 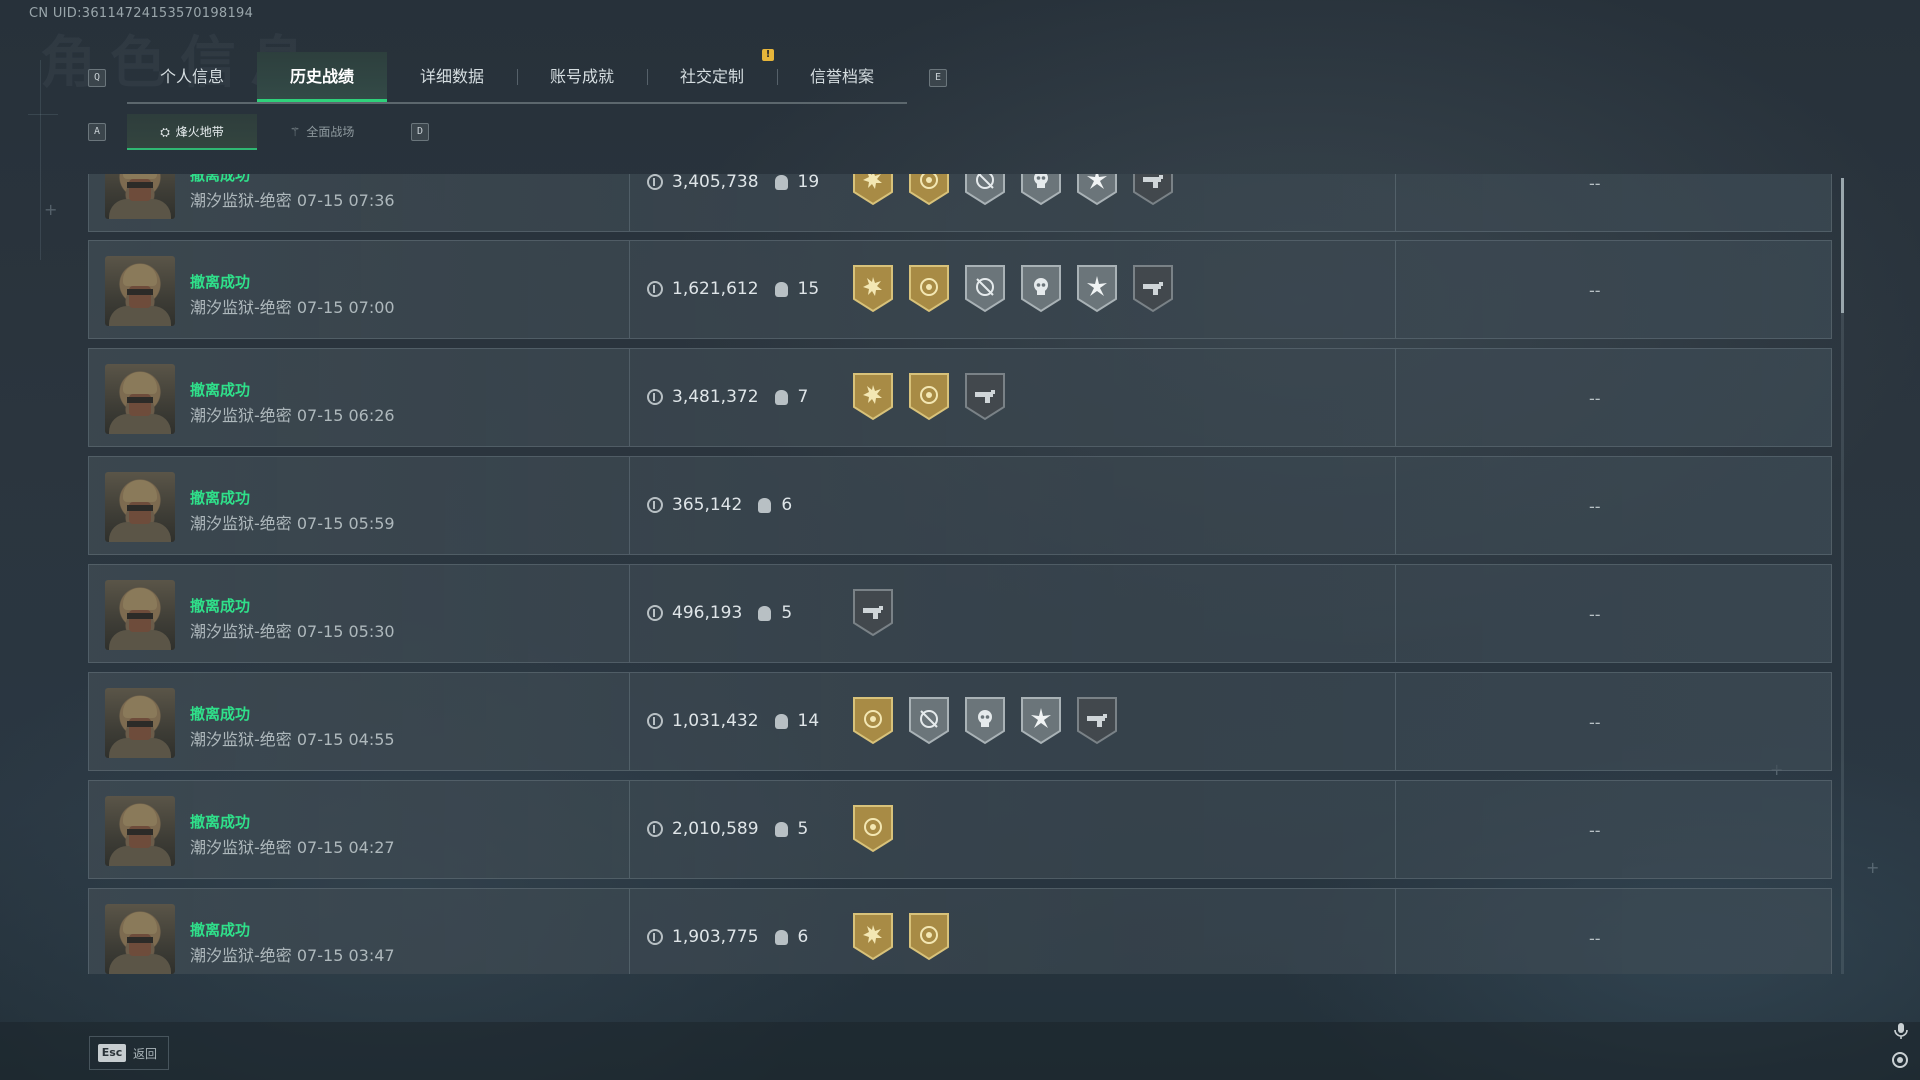 I want to click on tab-credit-record: 信誉档案, so click(x=842, y=77).